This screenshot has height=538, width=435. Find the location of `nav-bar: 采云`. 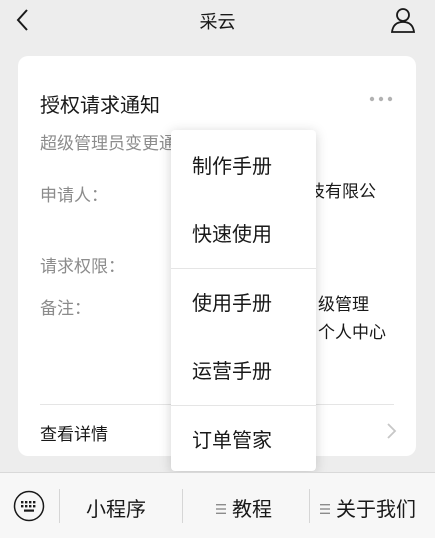

nav-bar: 采云 is located at coordinates (217, 20).